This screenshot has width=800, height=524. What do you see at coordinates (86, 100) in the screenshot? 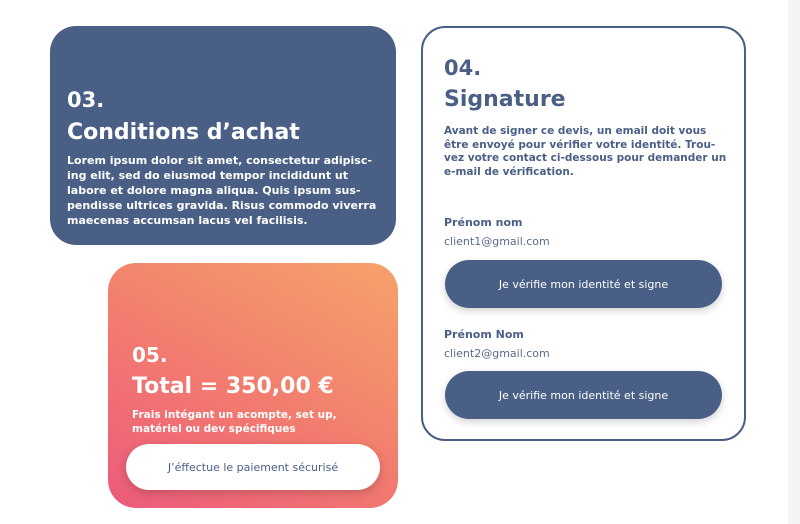
I see `conditions-number: 03.` at bounding box center [86, 100].